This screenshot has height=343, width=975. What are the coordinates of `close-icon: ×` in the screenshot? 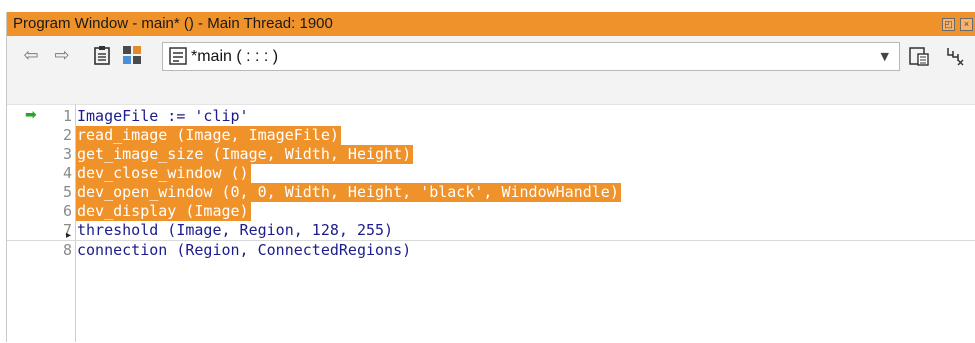 It's located at (966, 24).